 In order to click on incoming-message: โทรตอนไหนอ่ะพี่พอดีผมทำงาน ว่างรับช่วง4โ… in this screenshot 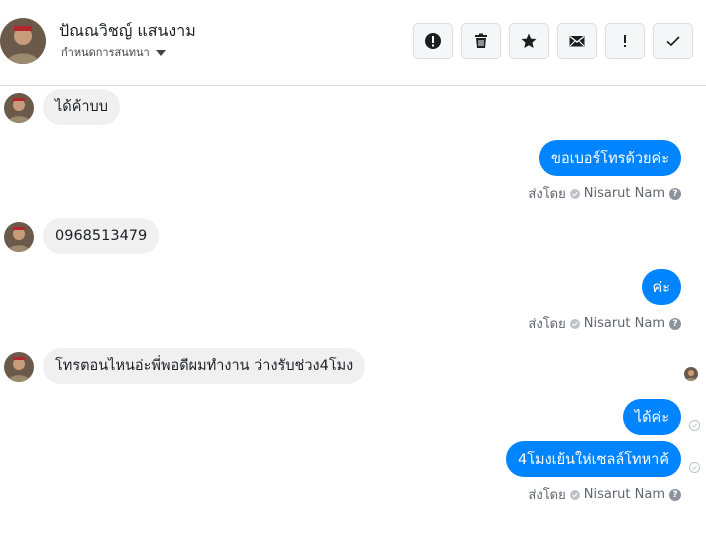, I will do `click(204, 366)`.